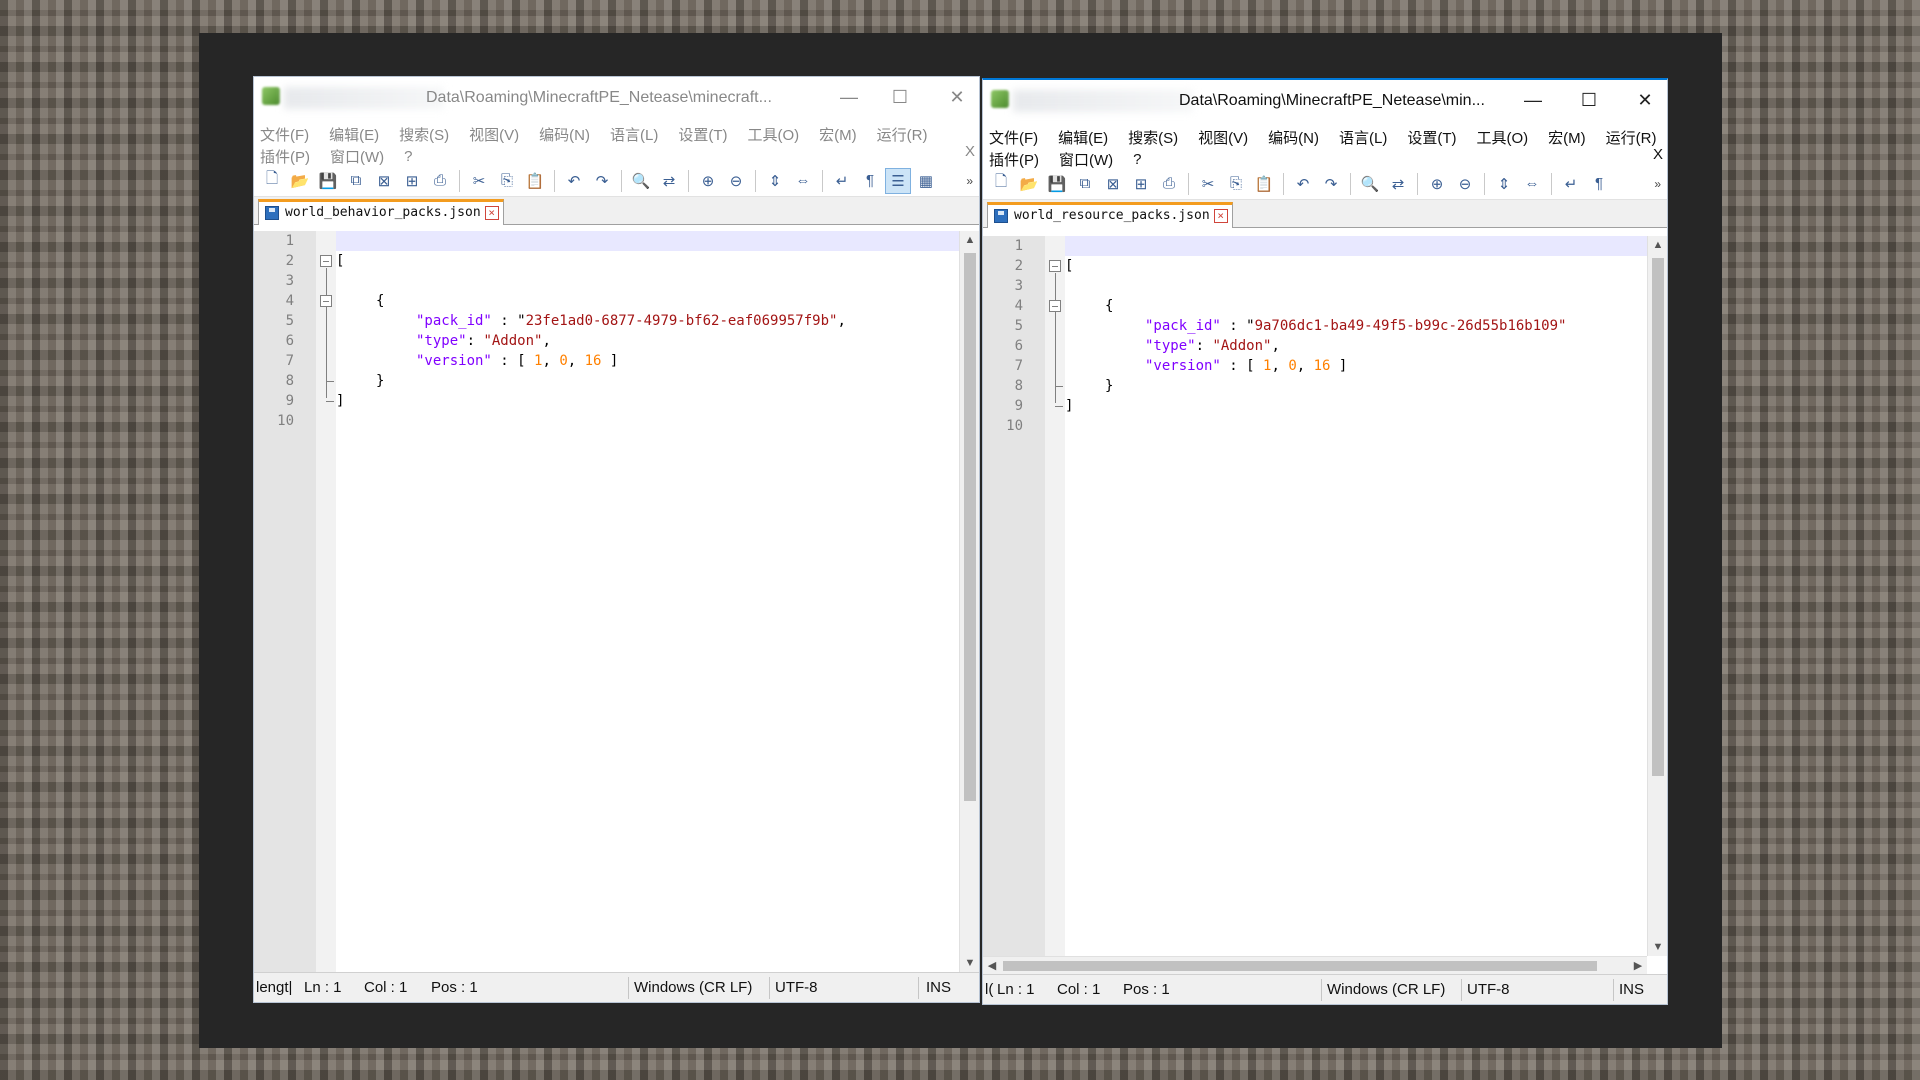 The width and height of the screenshot is (1920, 1080). What do you see at coordinates (381, 212) in the screenshot?
I see `tab-world-behavior-packs: world_behavior_packs.json ×` at bounding box center [381, 212].